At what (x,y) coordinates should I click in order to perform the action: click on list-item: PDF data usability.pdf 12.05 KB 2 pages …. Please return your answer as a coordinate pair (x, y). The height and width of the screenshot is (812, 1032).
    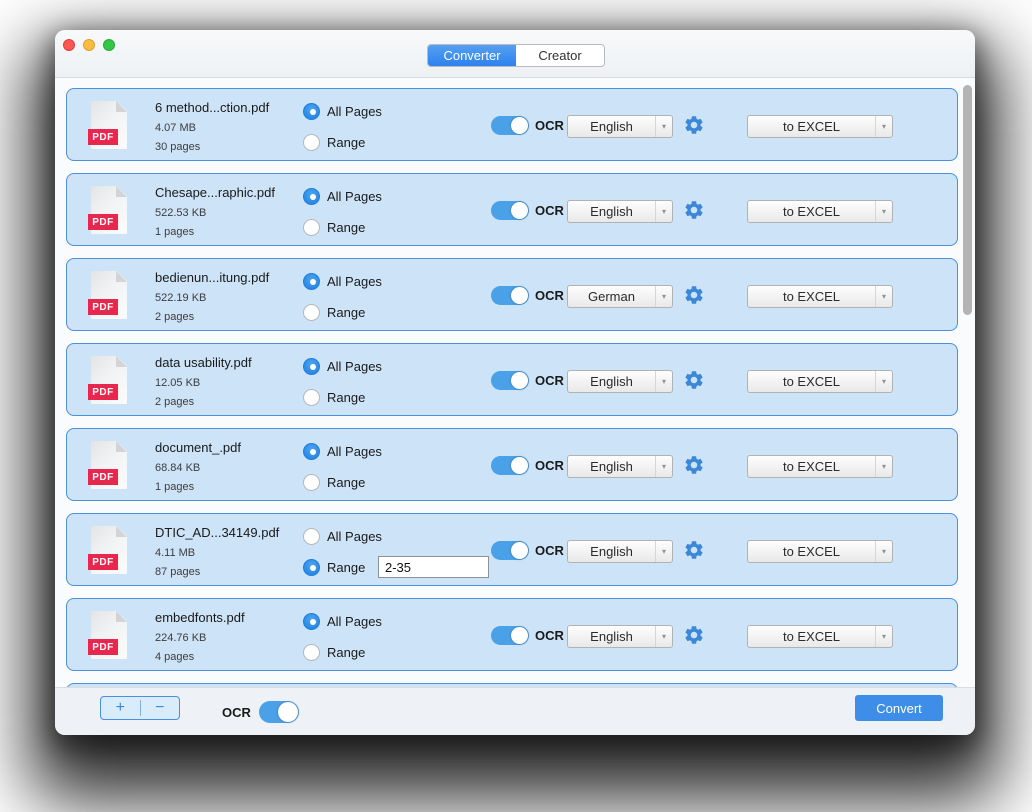
    Looking at the image, I should click on (512, 379).